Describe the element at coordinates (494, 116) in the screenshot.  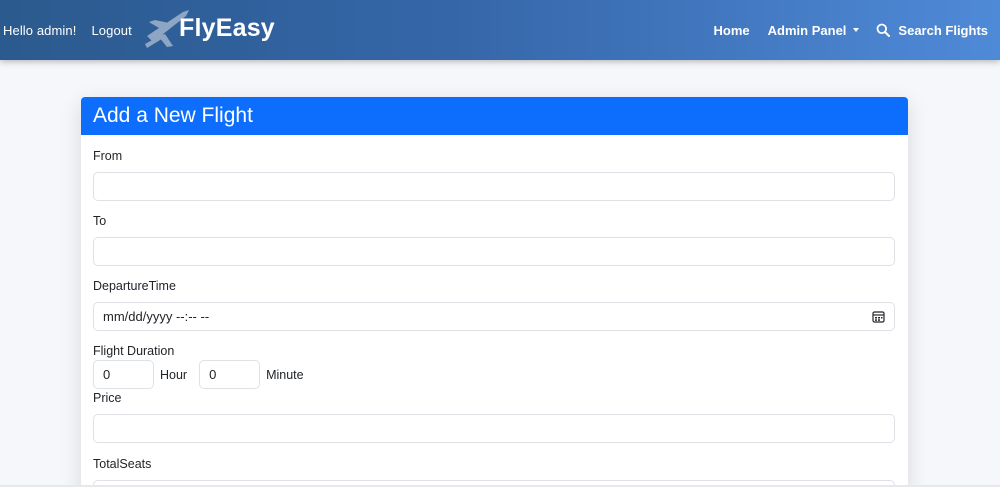
I see `card-header: Add a New Flight` at that location.